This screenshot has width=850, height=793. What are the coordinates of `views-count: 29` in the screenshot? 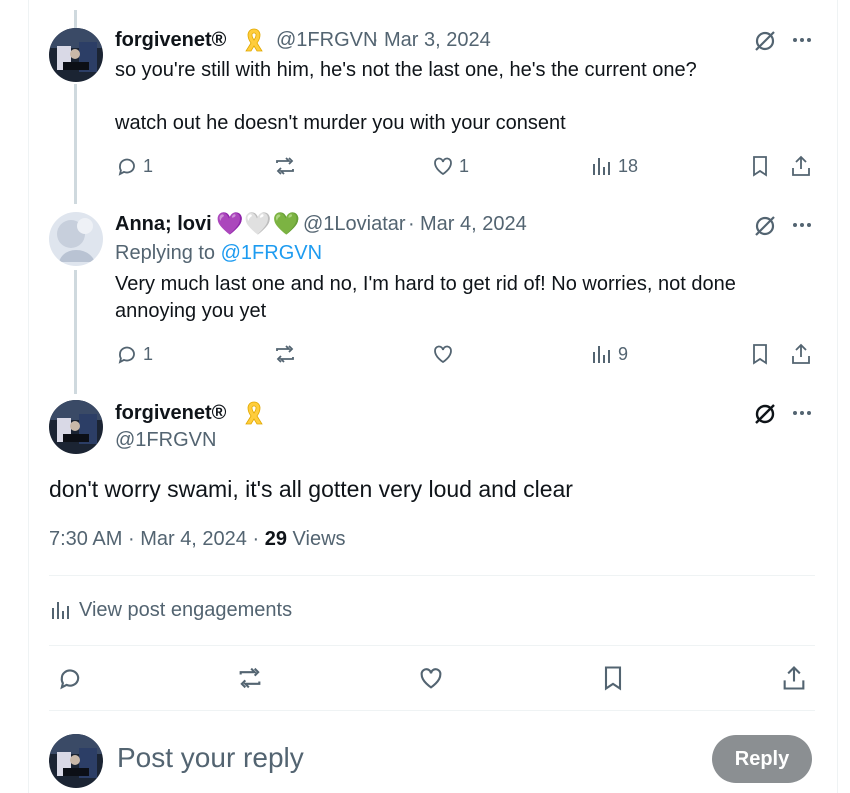 It's located at (275, 539).